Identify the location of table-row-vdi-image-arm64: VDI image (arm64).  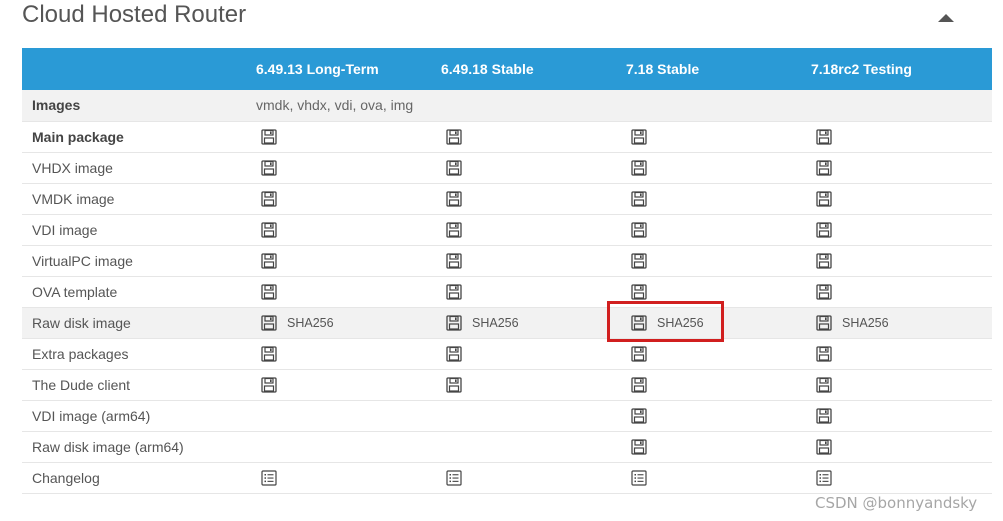
(507, 415).